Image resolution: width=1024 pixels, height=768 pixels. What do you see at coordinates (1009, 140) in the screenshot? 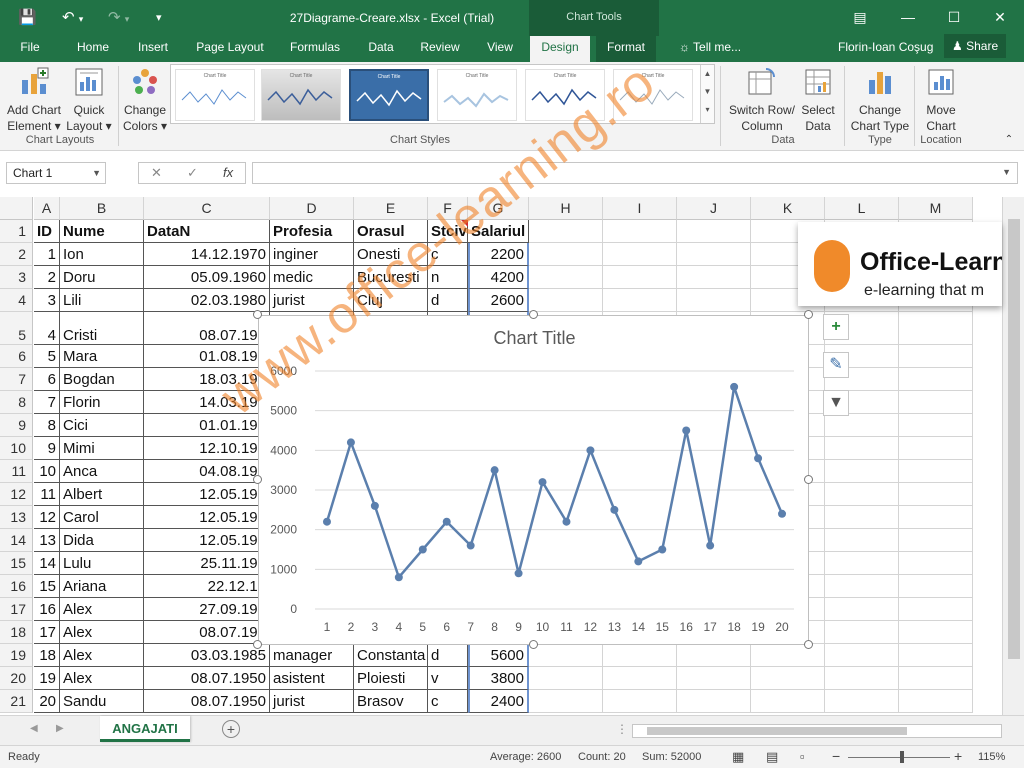
I see `collapse-ribbon-icon: ⌃` at bounding box center [1009, 140].